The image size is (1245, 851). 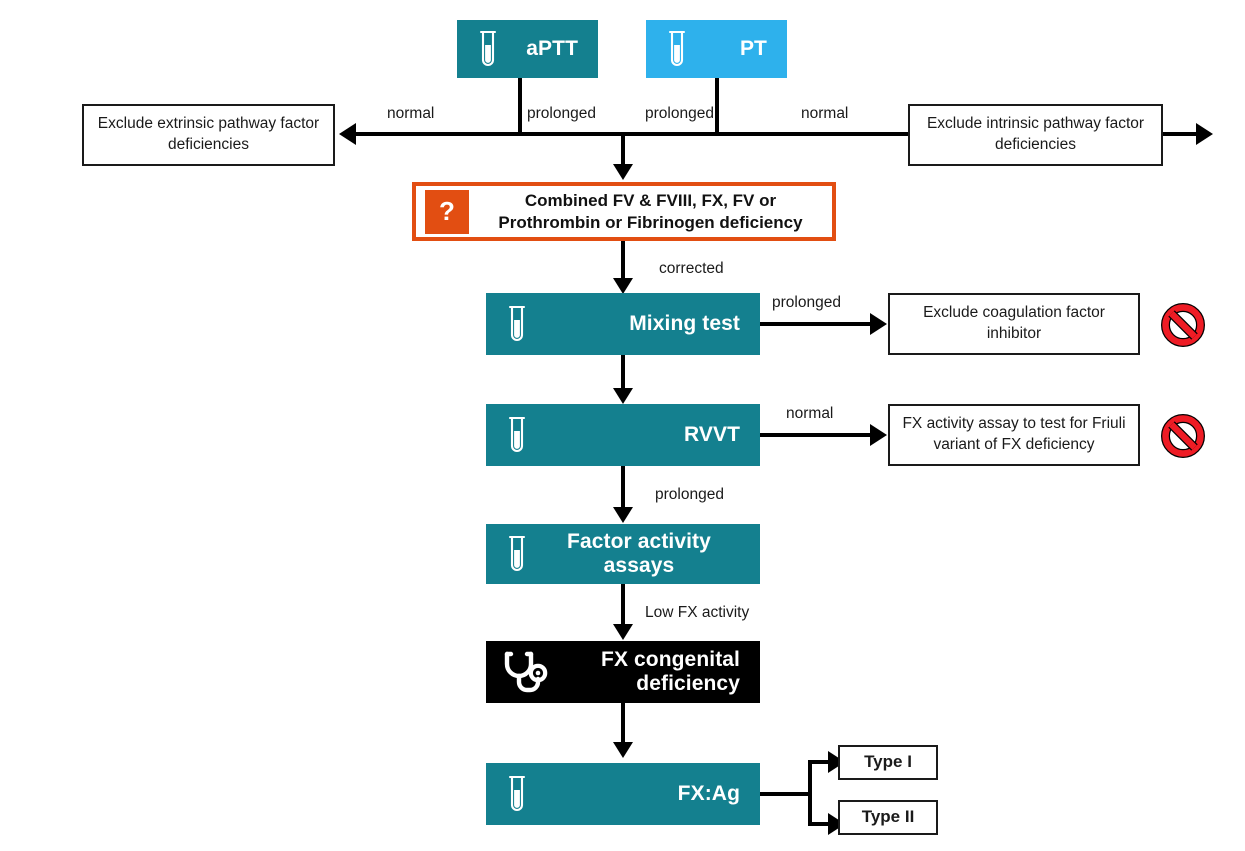 What do you see at coordinates (684, 324) in the screenshot?
I see `node-mixing-test-label: Mixing test` at bounding box center [684, 324].